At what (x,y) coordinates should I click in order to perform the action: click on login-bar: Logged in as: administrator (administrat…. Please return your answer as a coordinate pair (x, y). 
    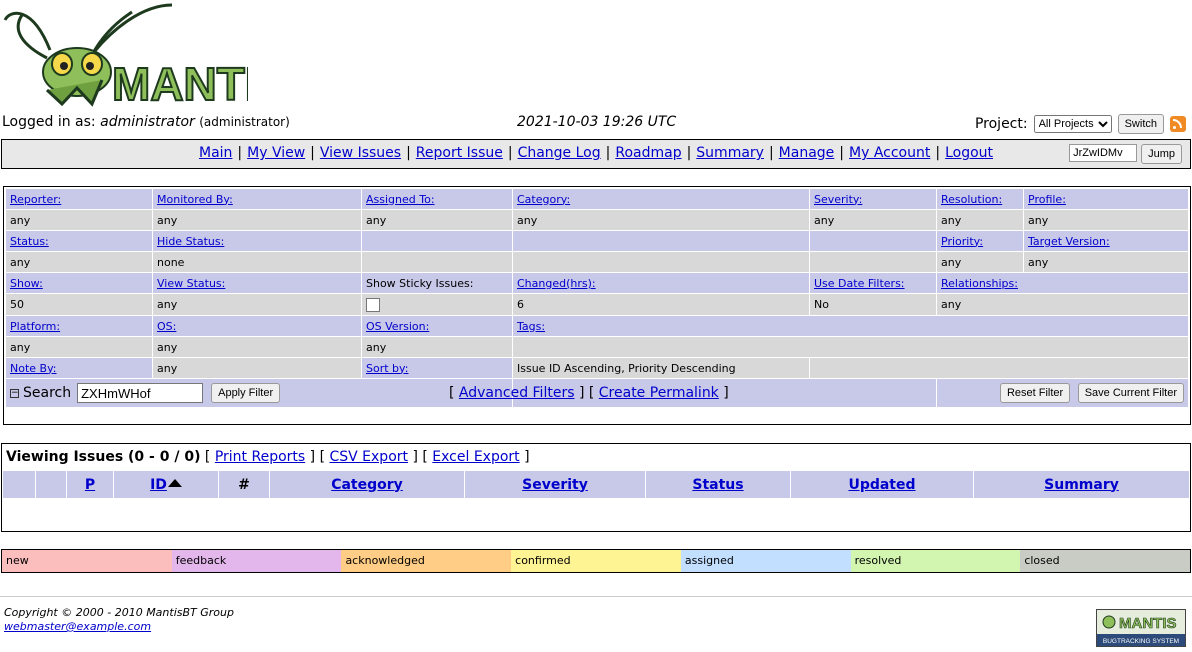
    Looking at the image, I should click on (596, 124).